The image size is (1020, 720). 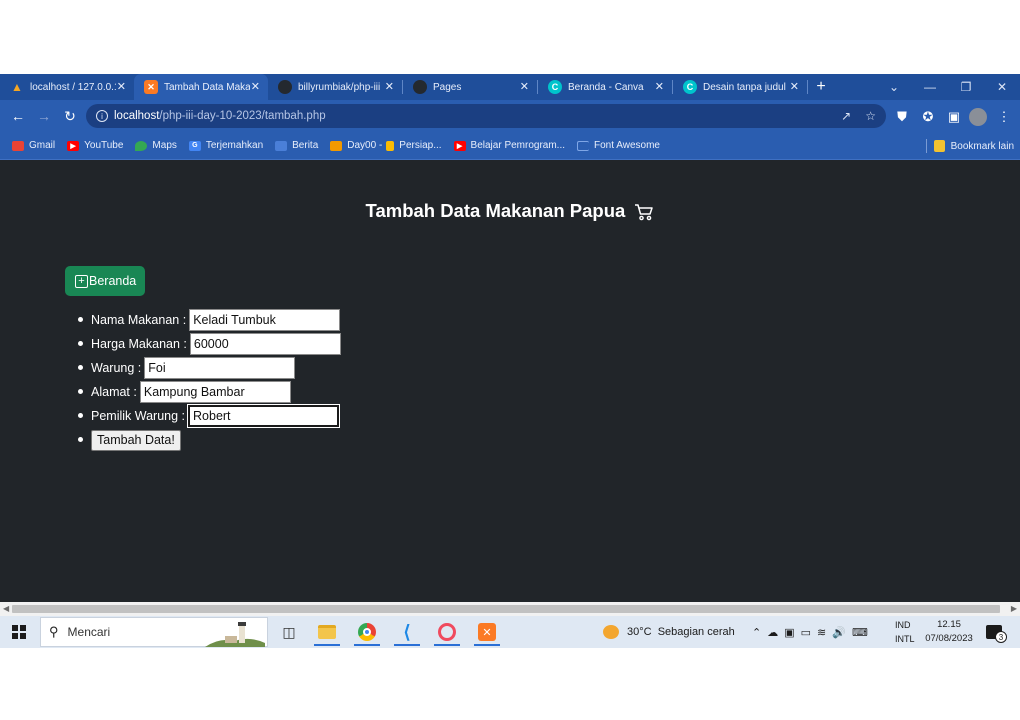 What do you see at coordinates (681, 632) in the screenshot?
I see `weather-text: 30°C Sebagian cerah` at bounding box center [681, 632].